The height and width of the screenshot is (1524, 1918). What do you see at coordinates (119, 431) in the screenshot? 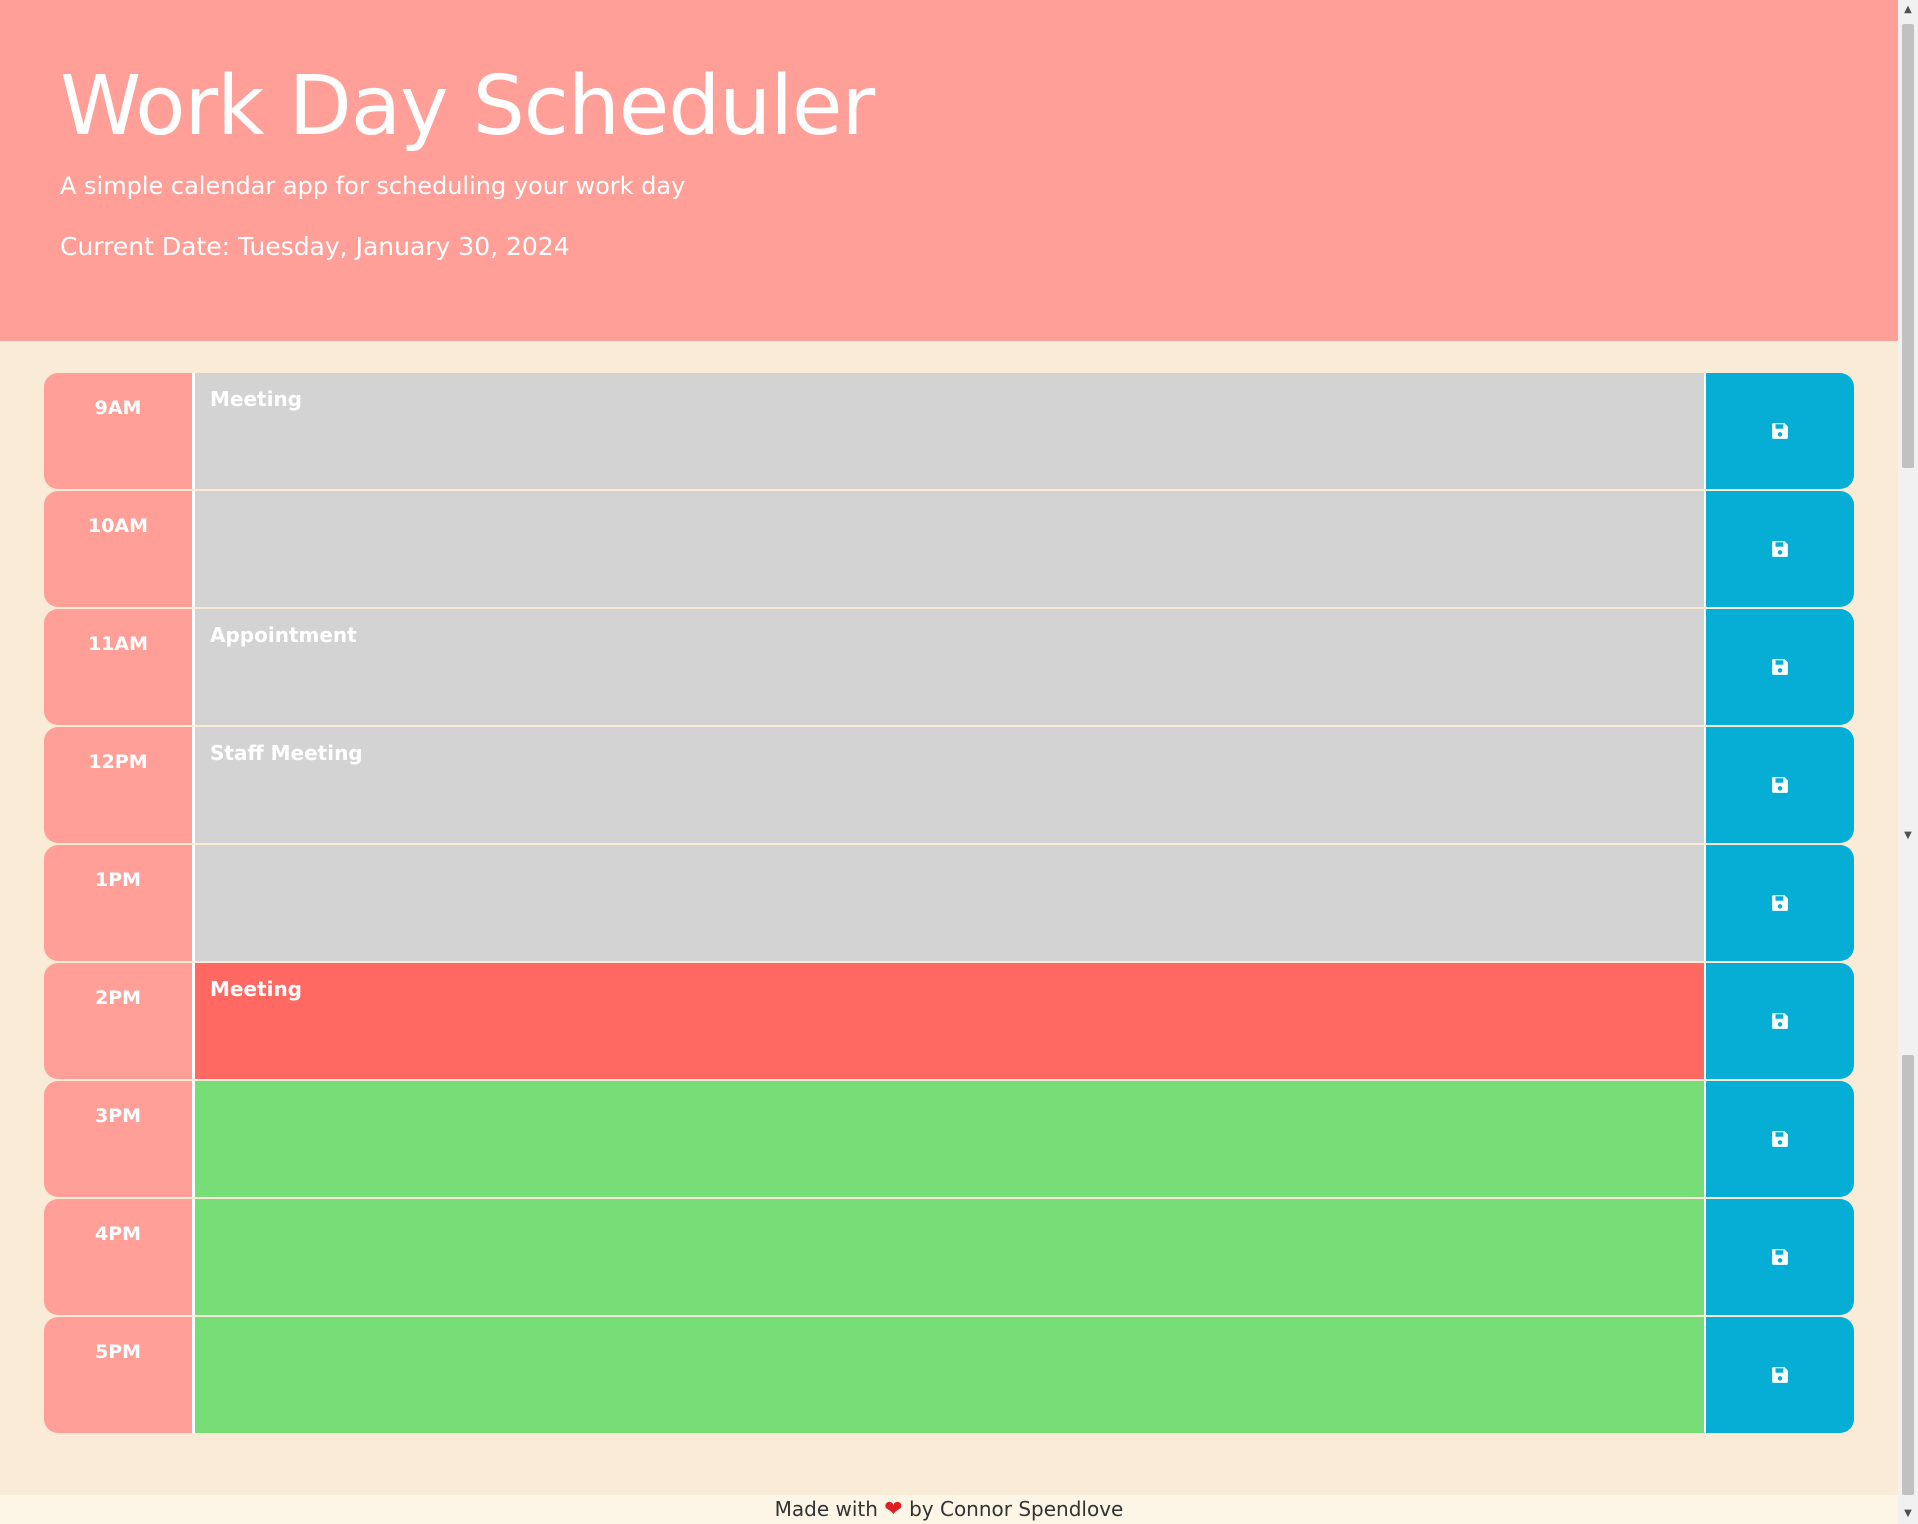
I see `hour-label: 9AM` at bounding box center [119, 431].